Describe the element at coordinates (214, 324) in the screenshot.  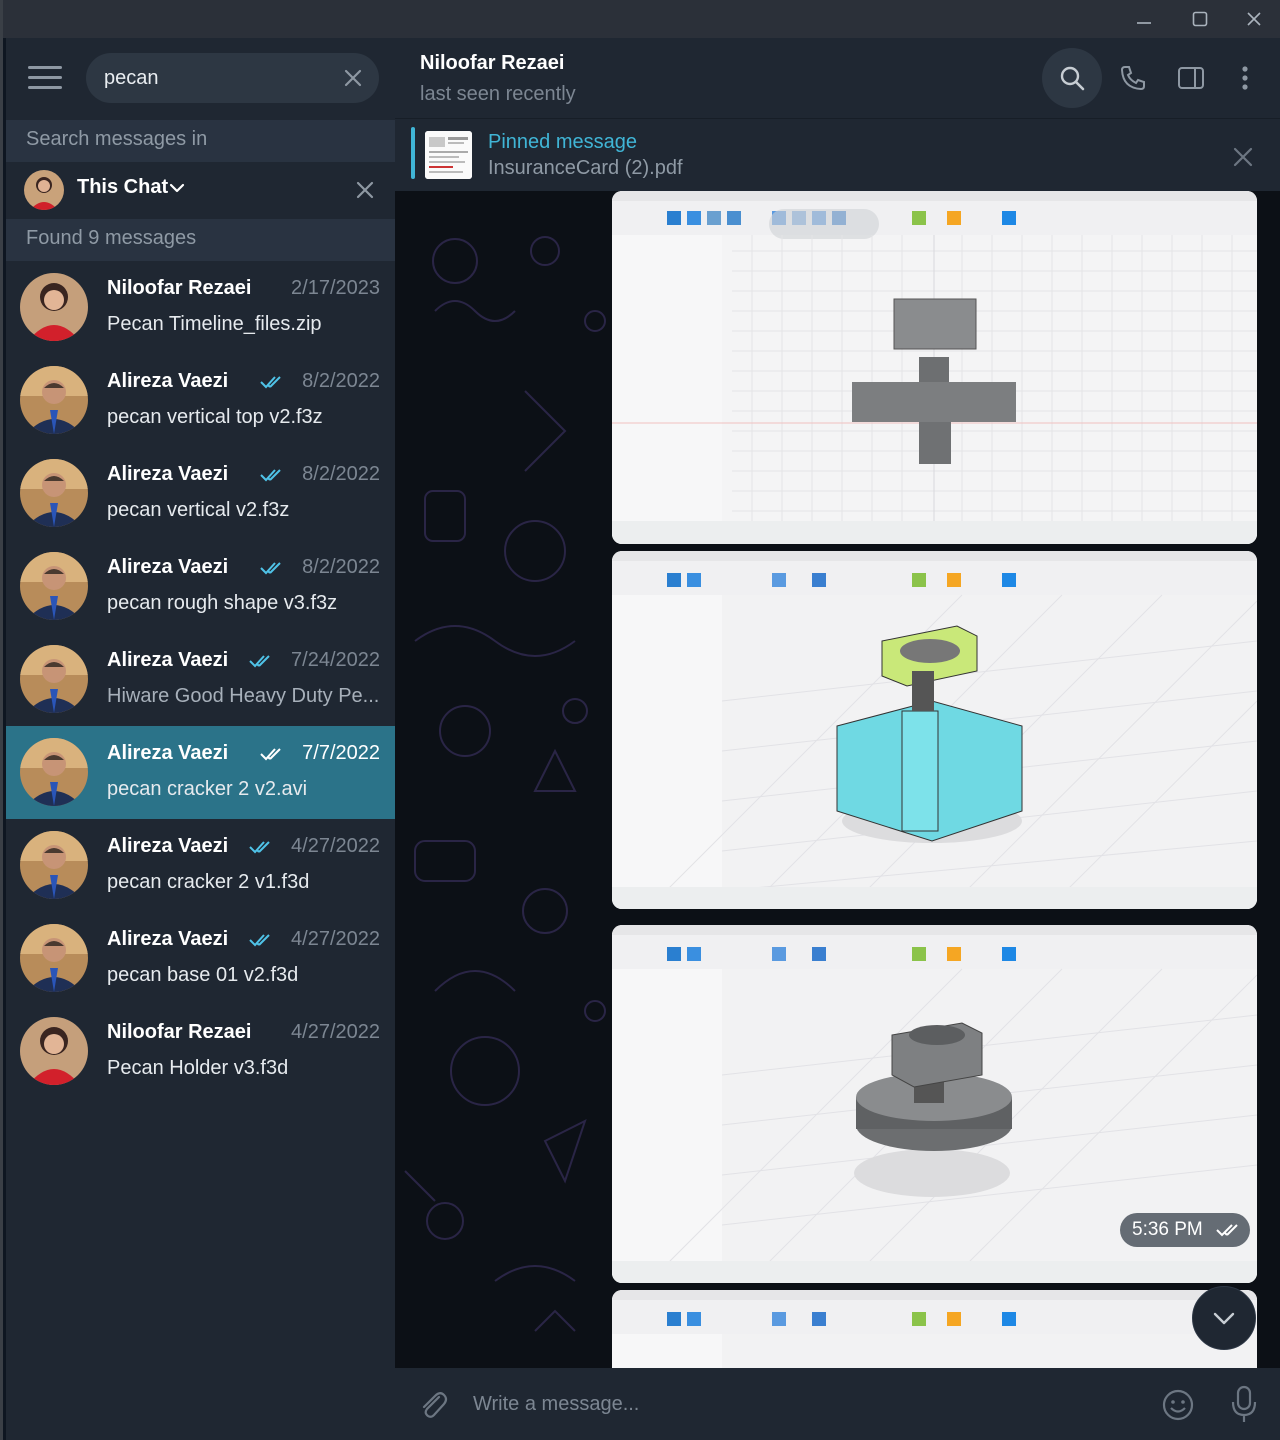
I see `result-message: Pecan Timeline_files.zip` at that location.